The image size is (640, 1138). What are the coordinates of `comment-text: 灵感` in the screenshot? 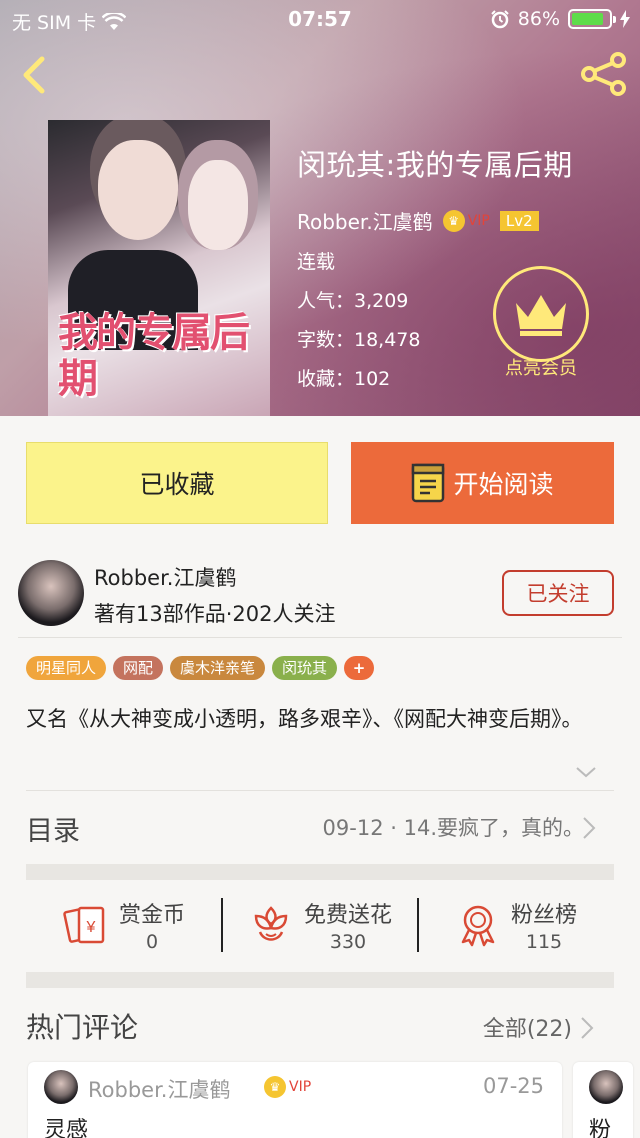 It's located at (66, 1128).